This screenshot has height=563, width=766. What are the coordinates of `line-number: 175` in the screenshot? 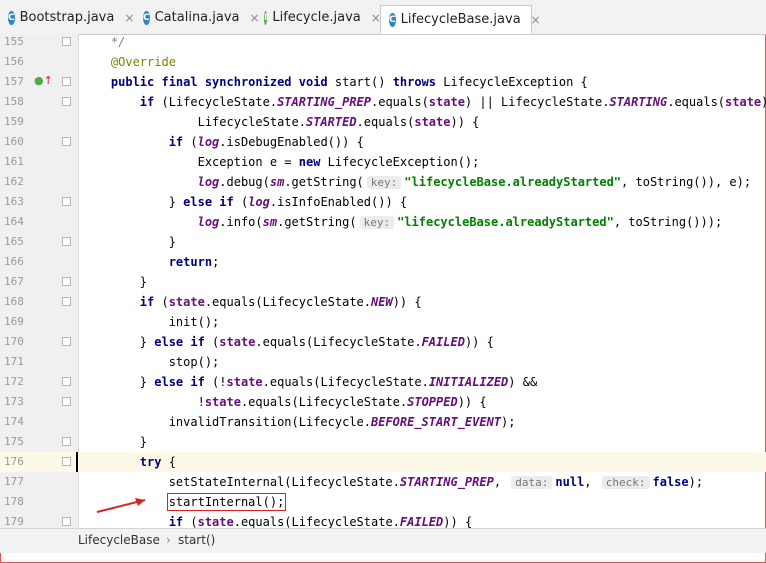 It's located at (14, 441).